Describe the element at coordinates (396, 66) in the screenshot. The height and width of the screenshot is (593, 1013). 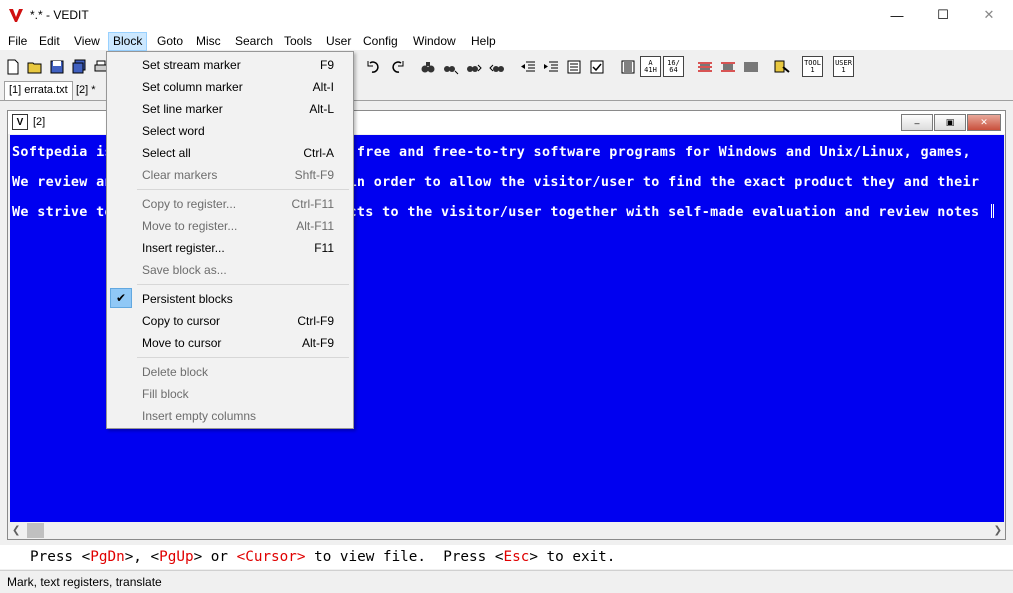
I see `redo-icon` at that location.